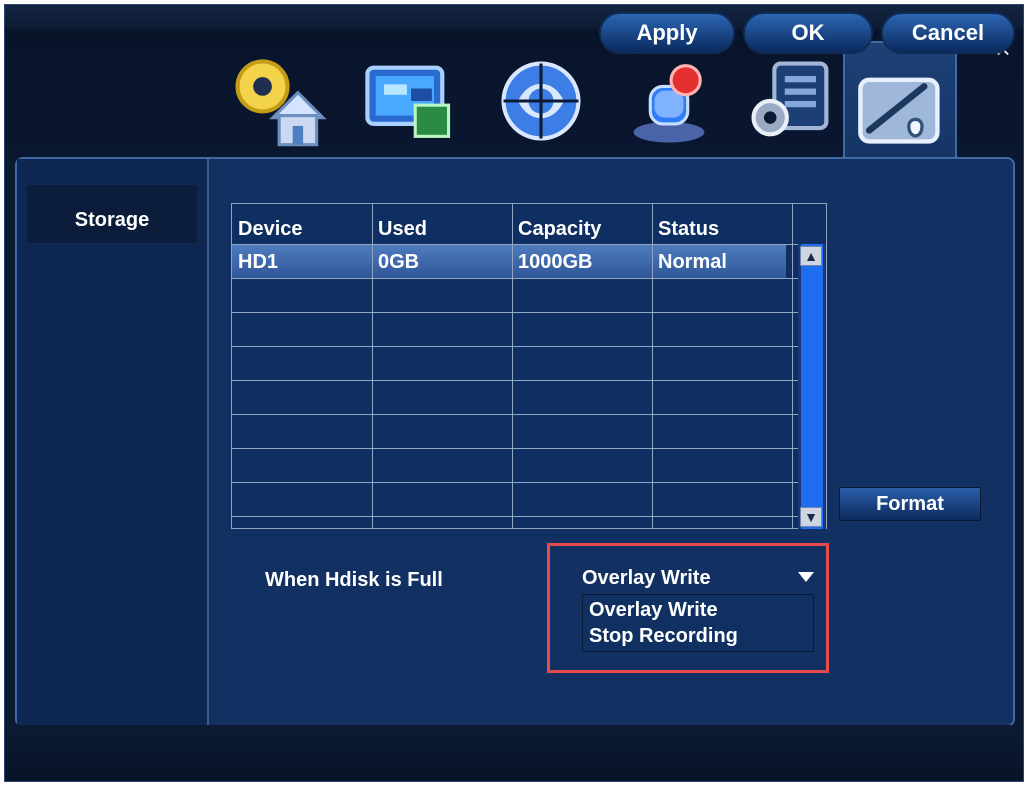 The height and width of the screenshot is (786, 1029). Describe the element at coordinates (258, 262) in the screenshot. I see `cell-device: HD1` at that location.